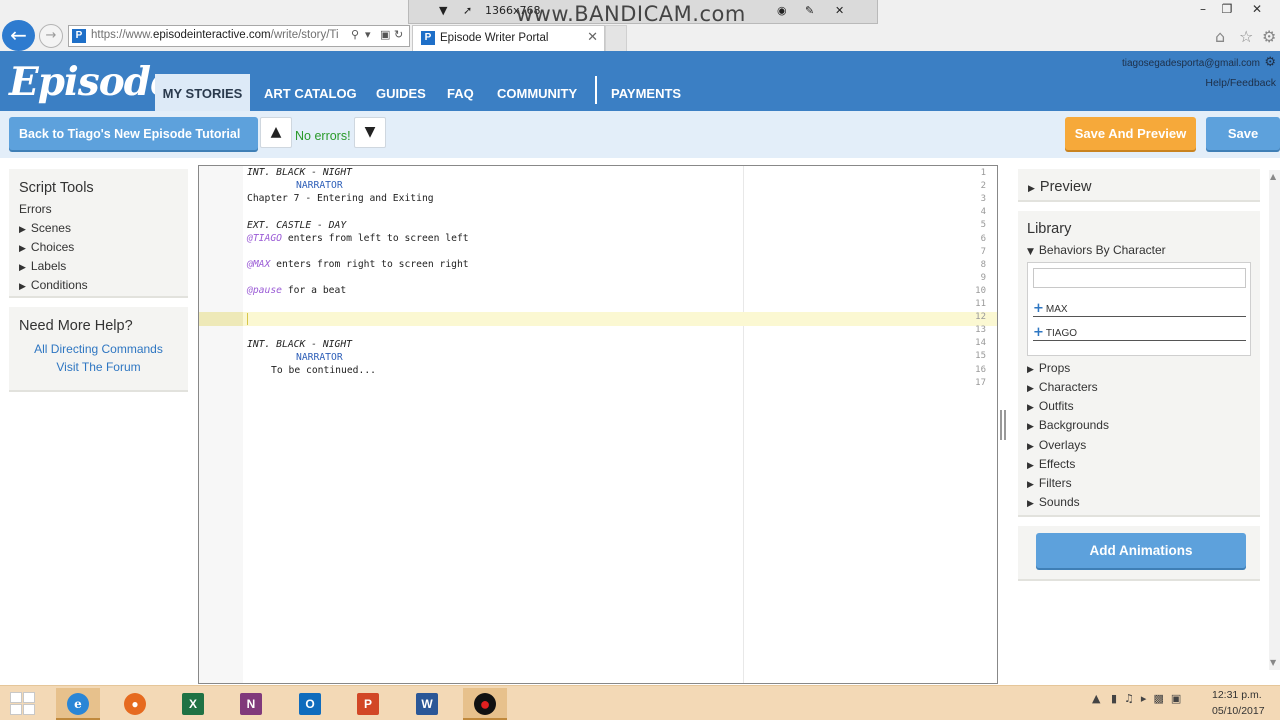 This screenshot has width=1280, height=720. What do you see at coordinates (122, 35) in the screenshot?
I see `url-prefix: https://www.` at bounding box center [122, 35].